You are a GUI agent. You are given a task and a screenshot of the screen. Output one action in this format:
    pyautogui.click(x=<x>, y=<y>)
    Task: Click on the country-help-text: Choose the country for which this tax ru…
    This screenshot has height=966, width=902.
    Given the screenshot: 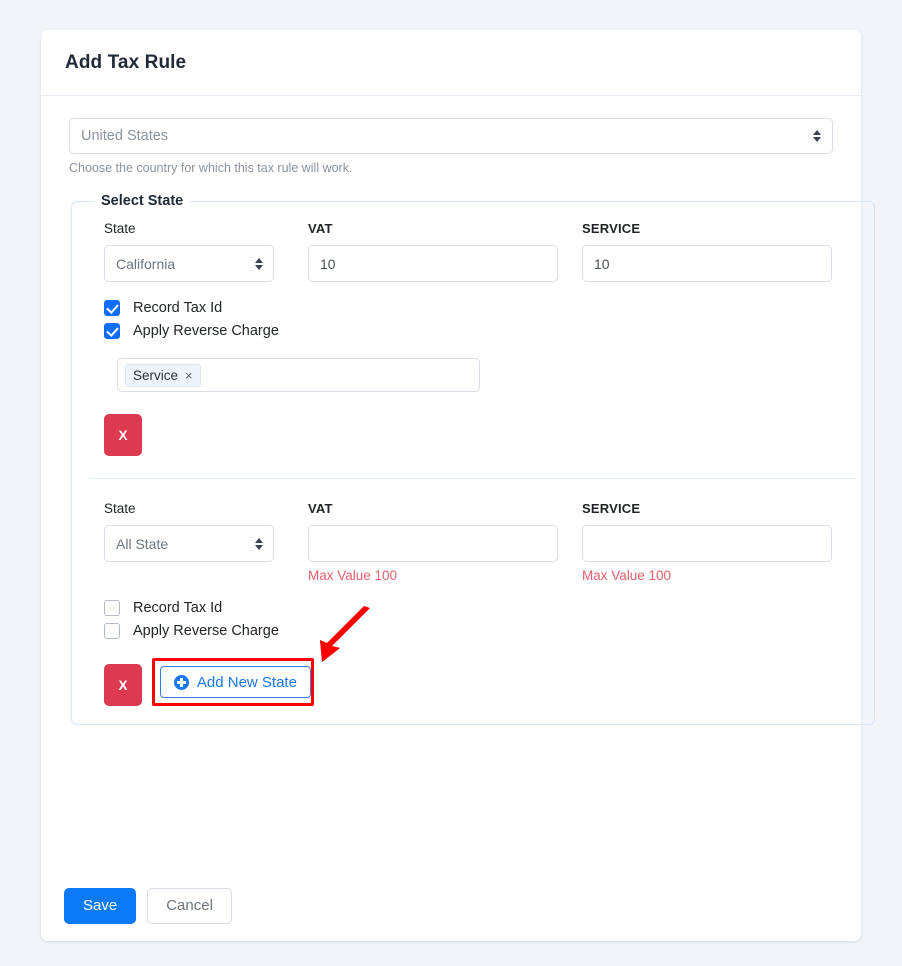 What is the action you would take?
    pyautogui.click(x=211, y=168)
    